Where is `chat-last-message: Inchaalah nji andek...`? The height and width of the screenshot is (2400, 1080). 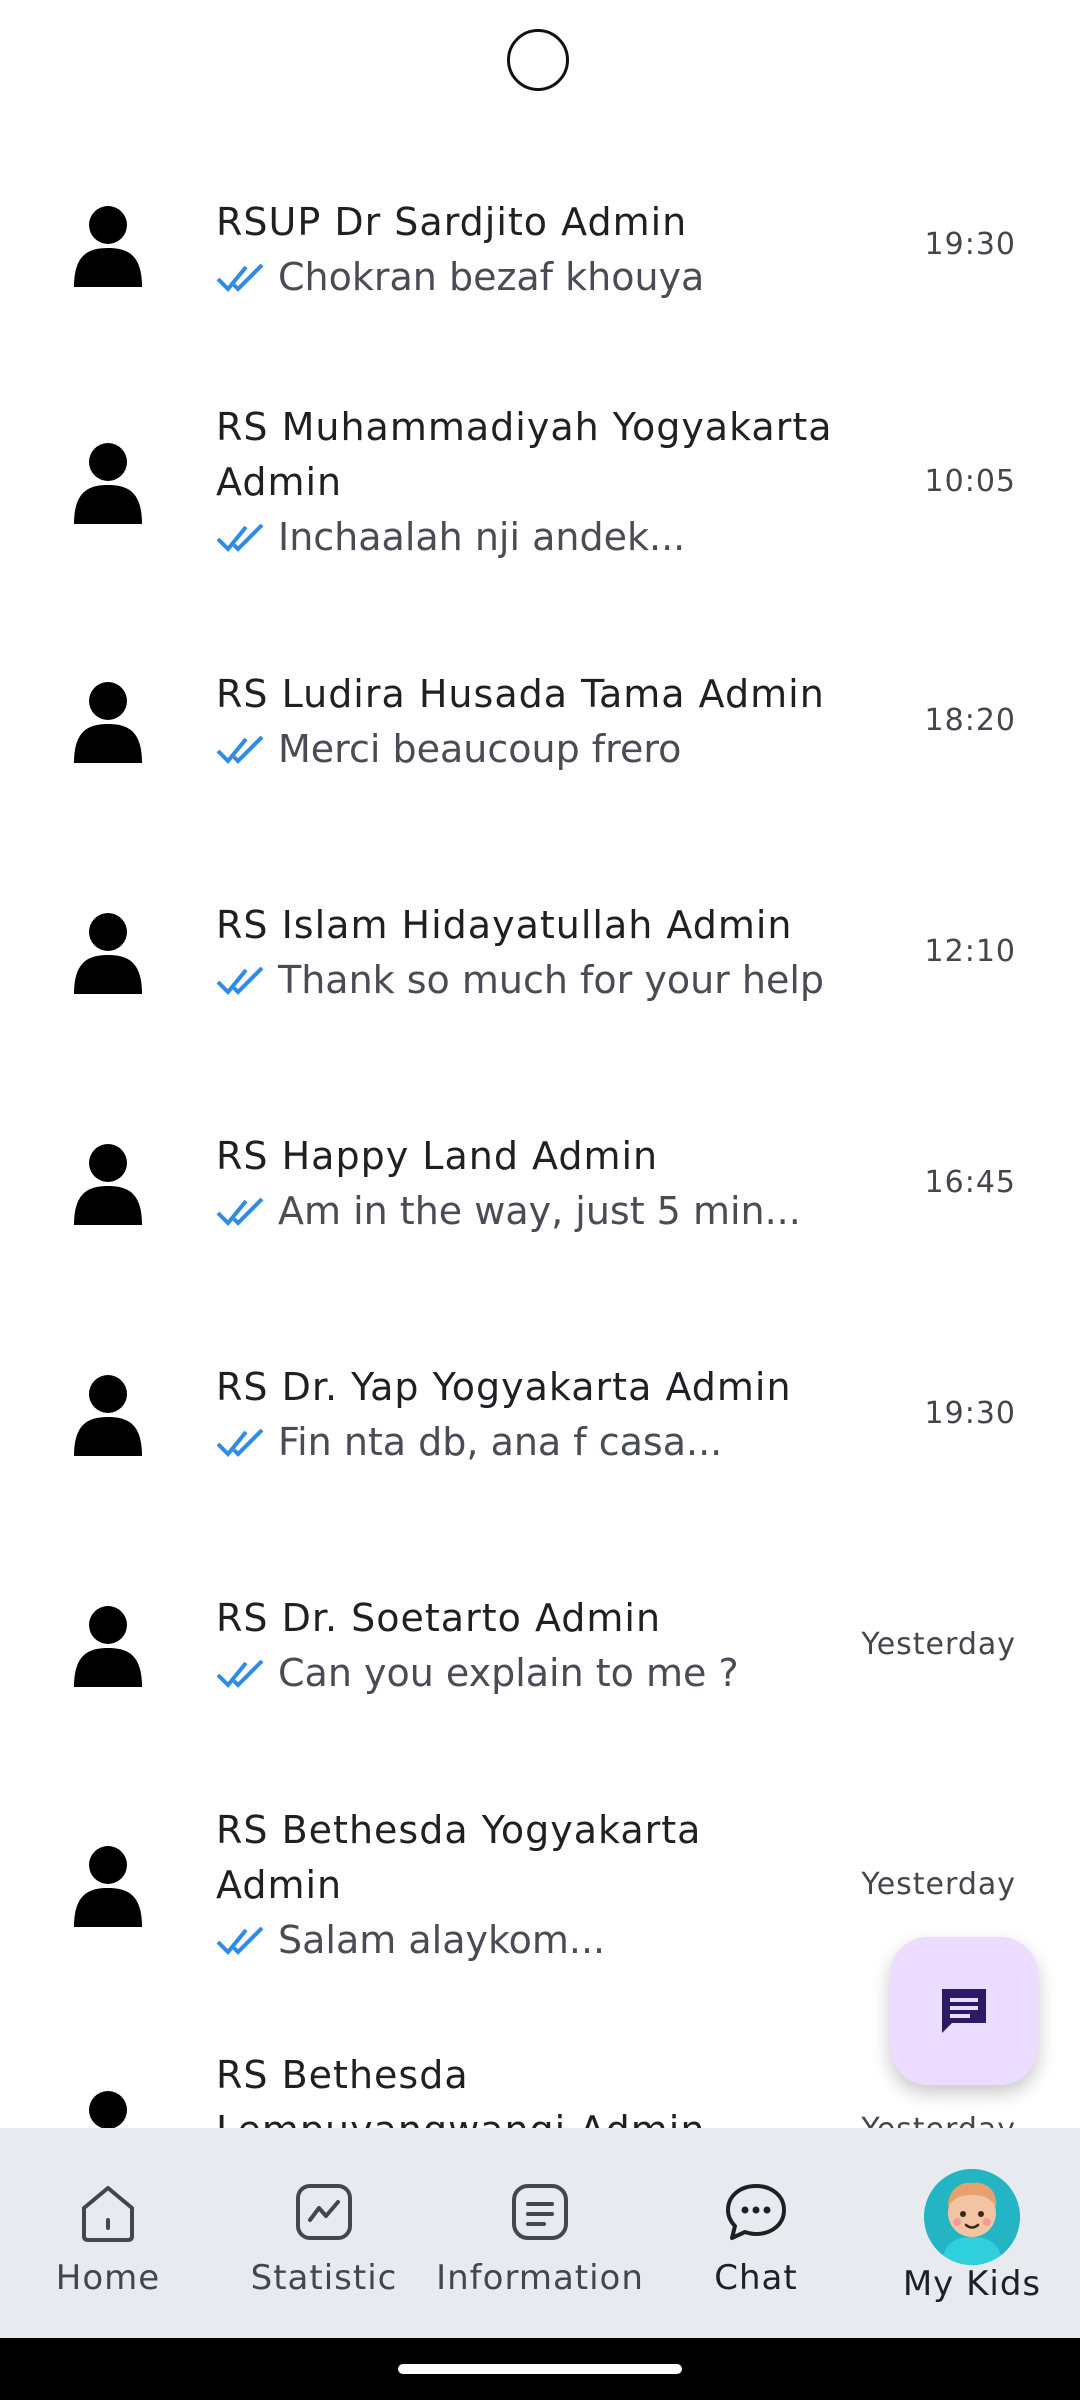 chat-last-message: Inchaalah nji andek... is located at coordinates (482, 537).